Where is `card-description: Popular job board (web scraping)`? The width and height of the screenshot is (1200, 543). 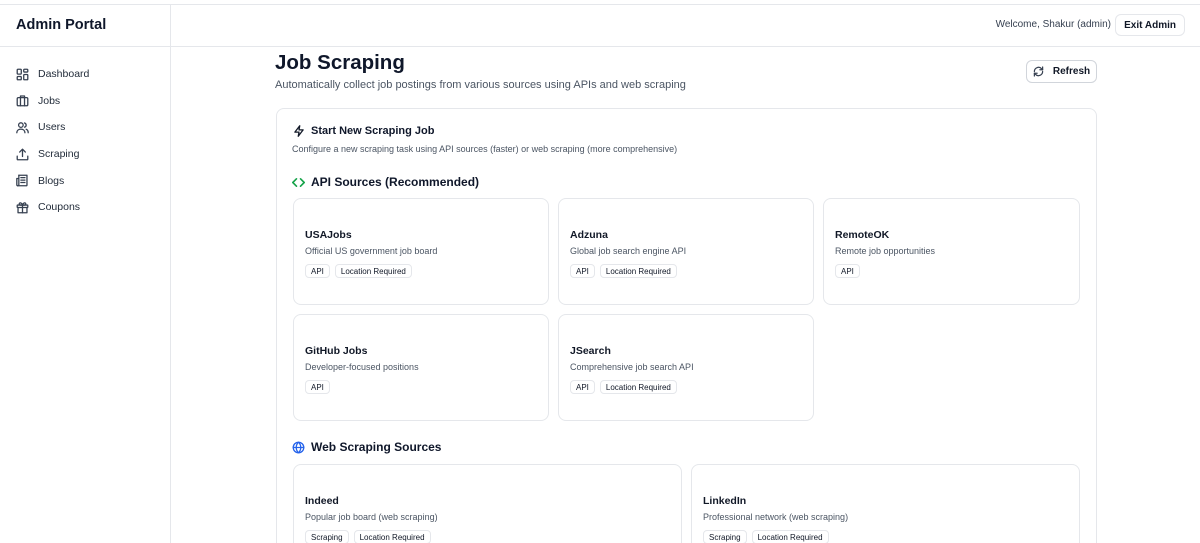 card-description: Popular job board (web scraping) is located at coordinates (371, 517).